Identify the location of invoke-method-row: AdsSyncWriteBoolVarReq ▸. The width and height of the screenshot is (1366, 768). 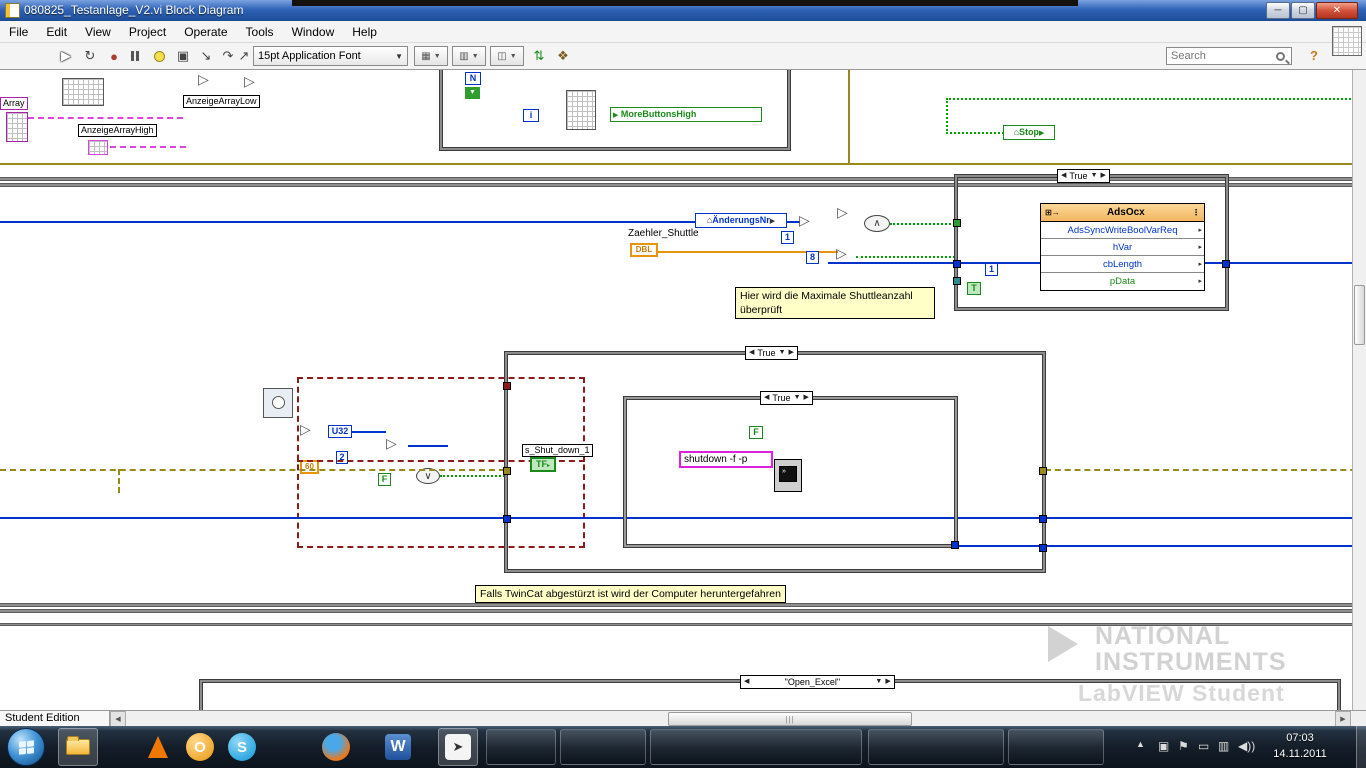
(1122, 230).